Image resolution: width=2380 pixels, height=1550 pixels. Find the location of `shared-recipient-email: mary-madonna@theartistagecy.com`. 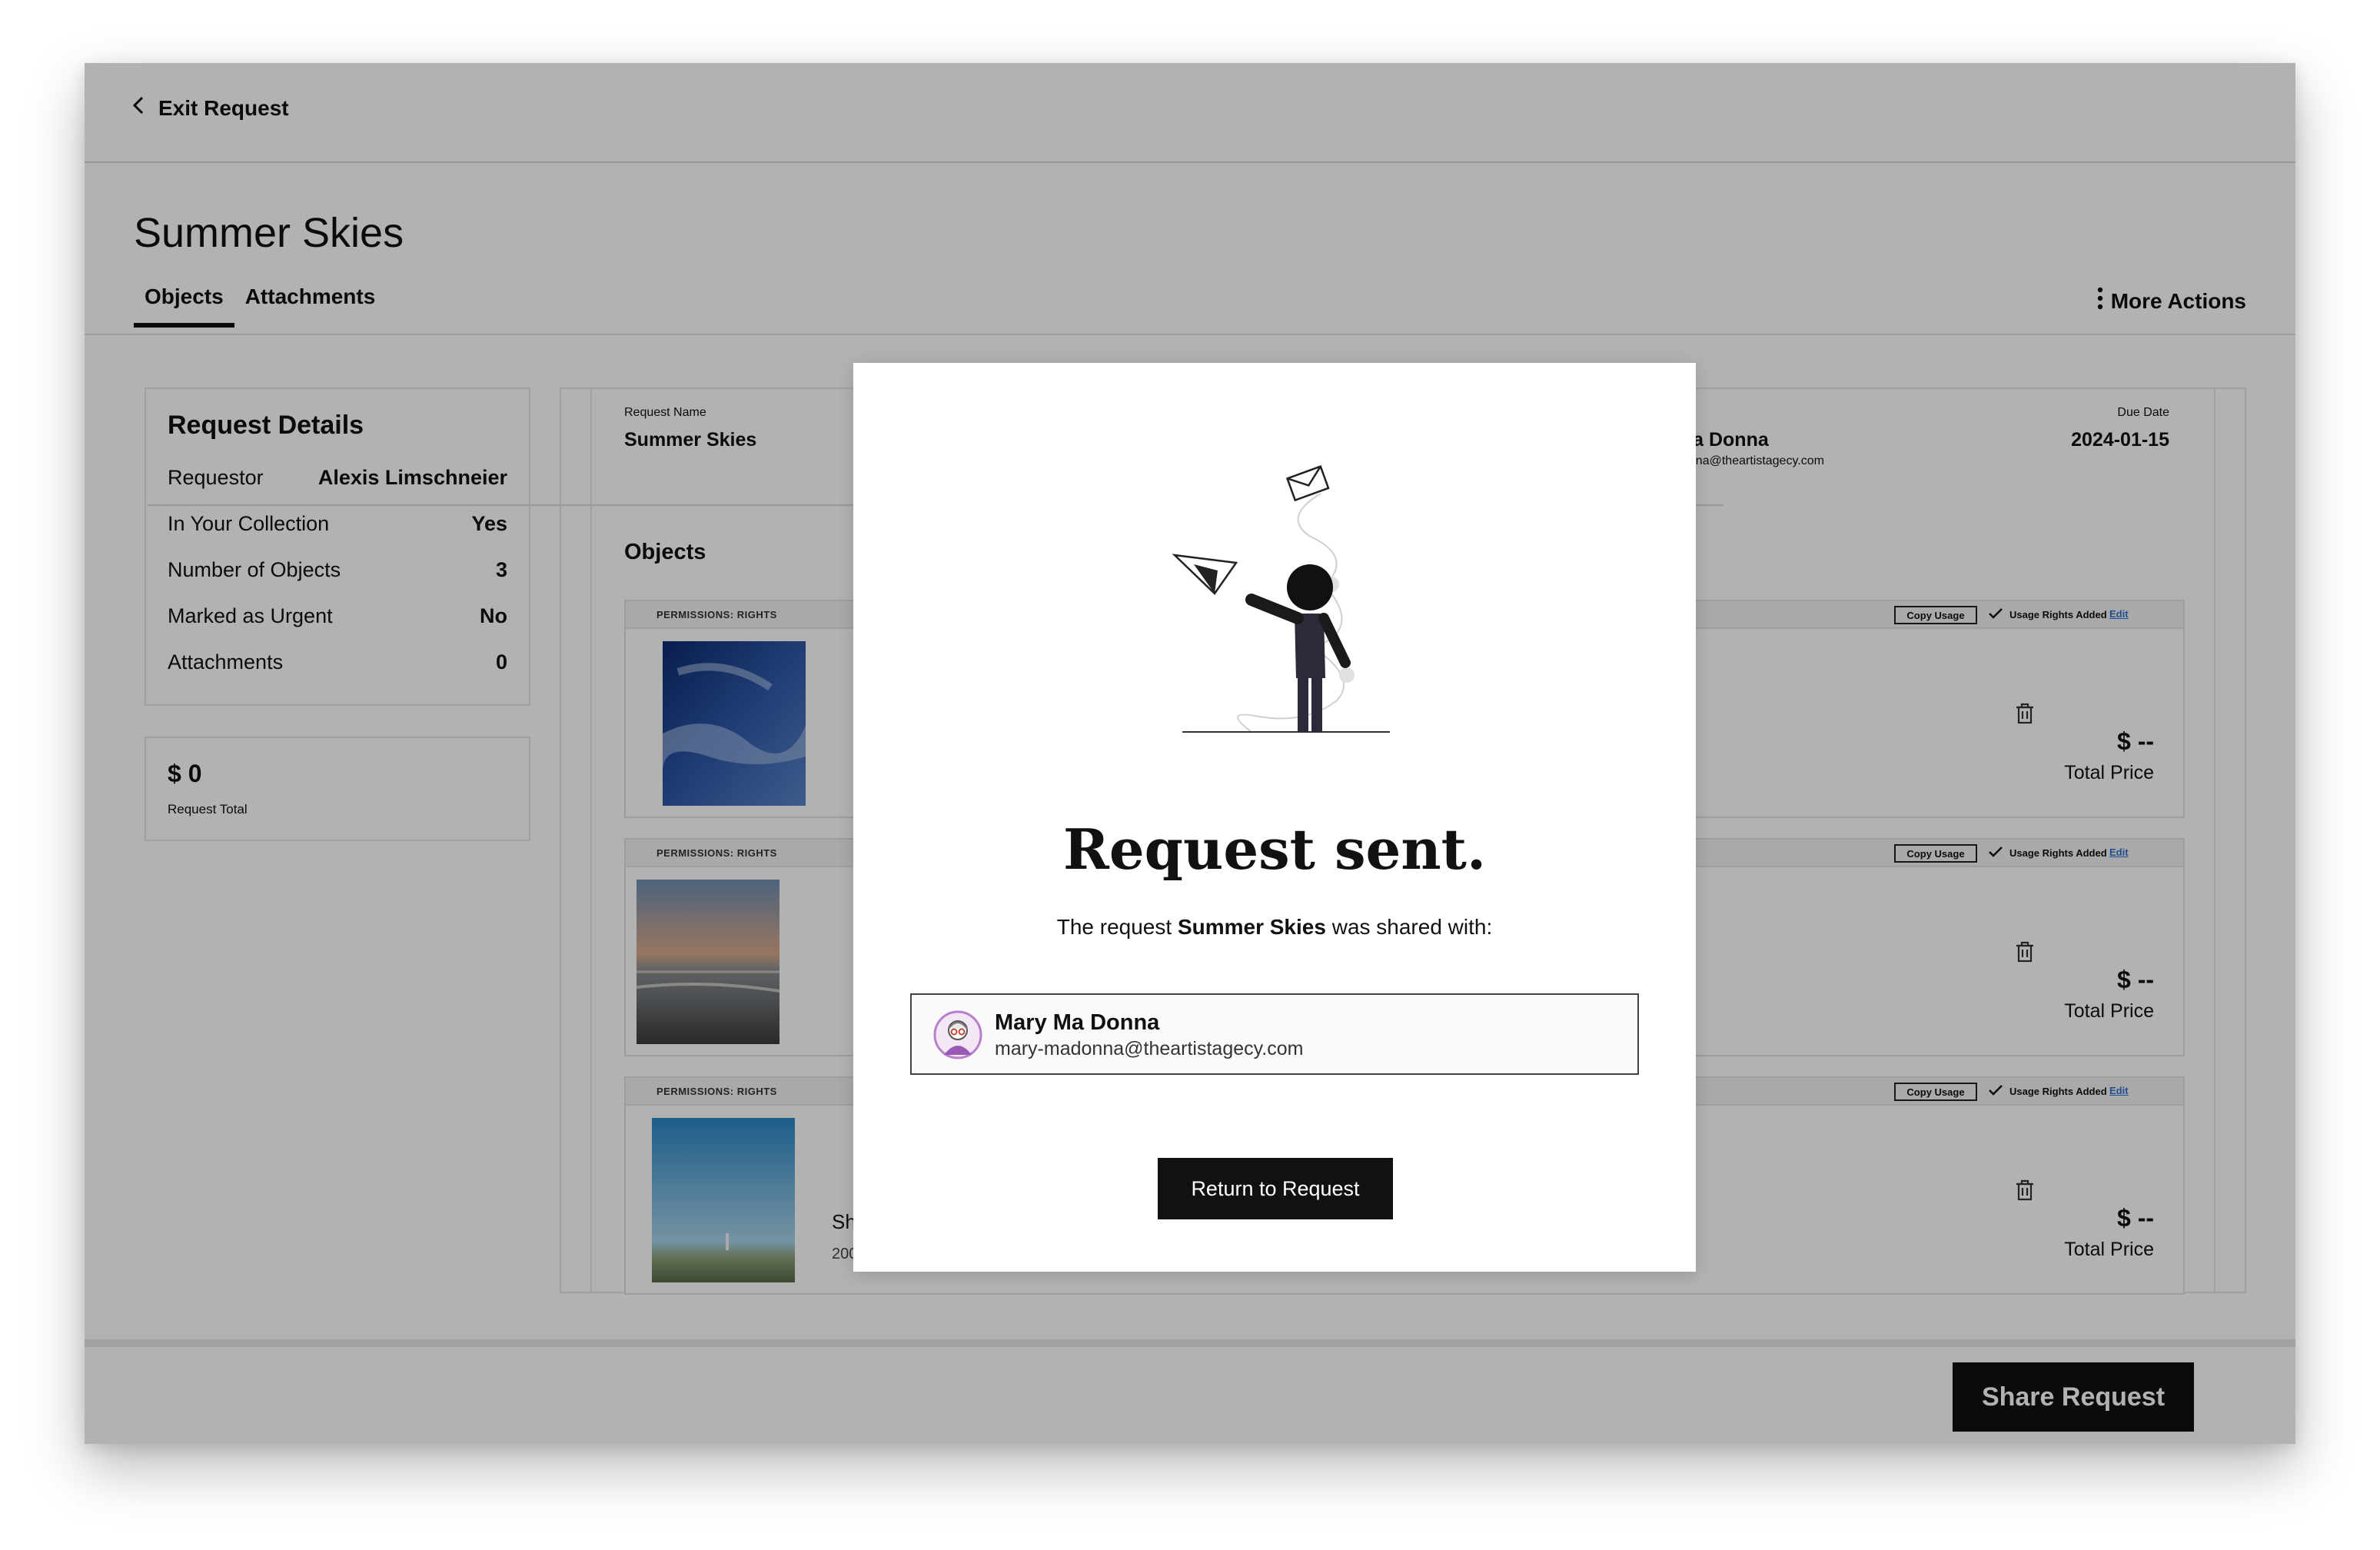

shared-recipient-email: mary-madonna@theartistagecy.com is located at coordinates (1149, 1048).